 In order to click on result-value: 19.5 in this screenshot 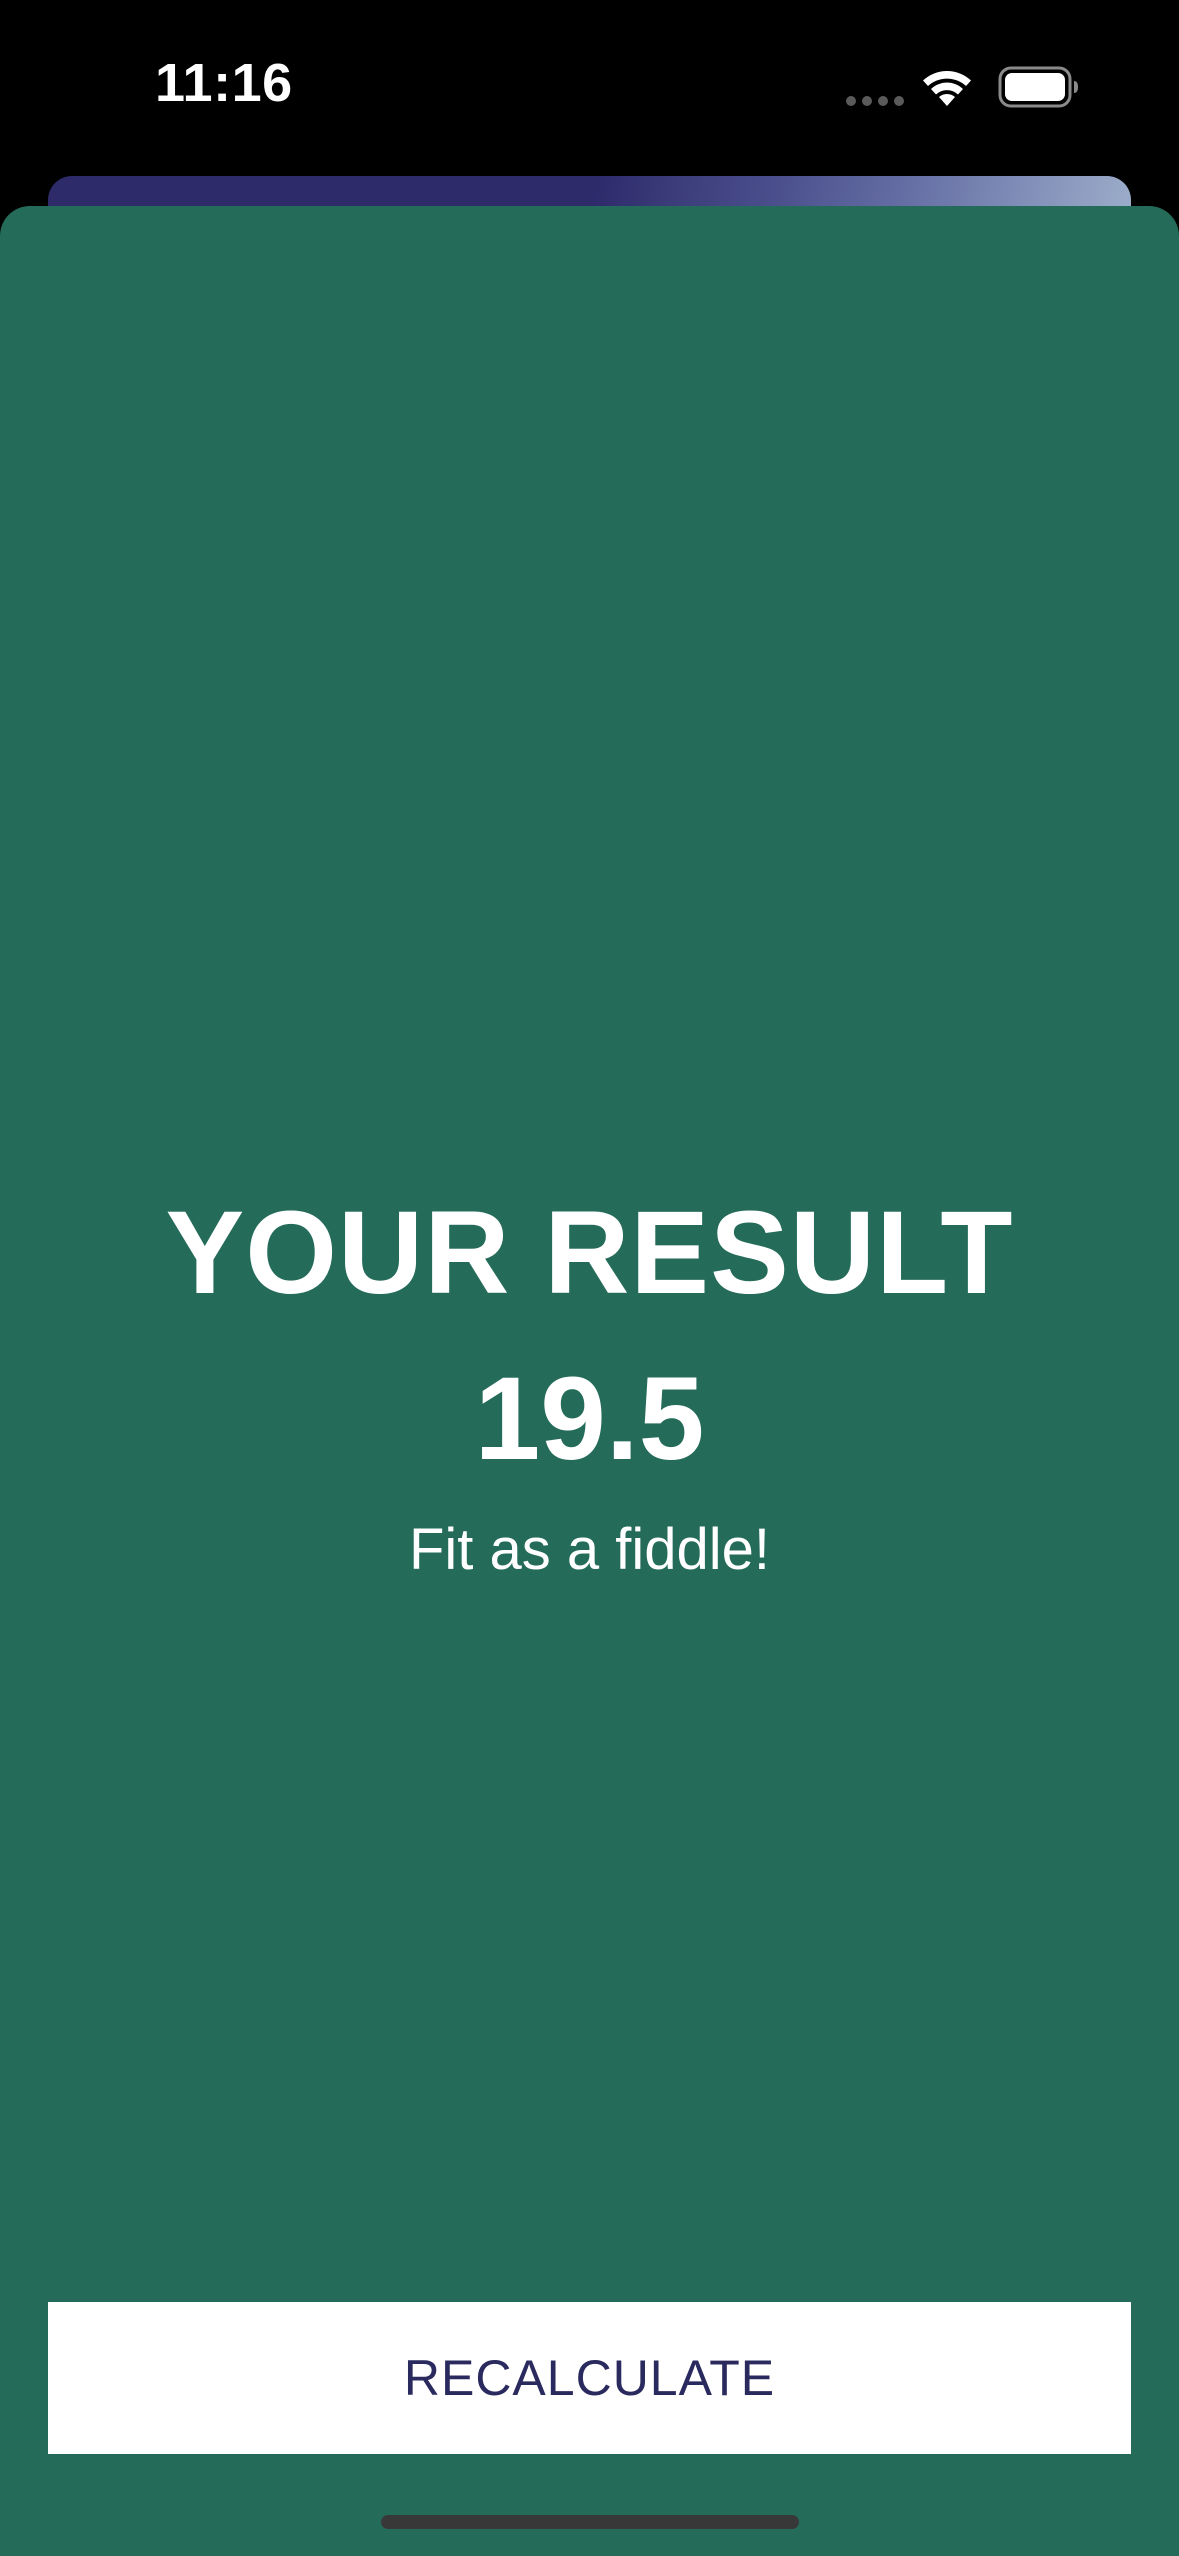, I will do `click(589, 1419)`.